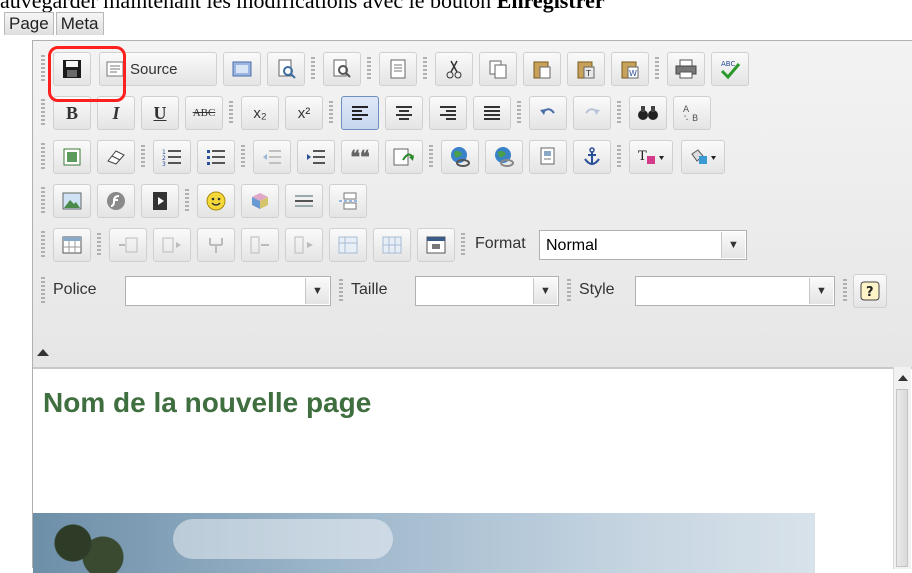 This screenshot has height=573, width=912. I want to click on taille-select: ▼, so click(487, 291).